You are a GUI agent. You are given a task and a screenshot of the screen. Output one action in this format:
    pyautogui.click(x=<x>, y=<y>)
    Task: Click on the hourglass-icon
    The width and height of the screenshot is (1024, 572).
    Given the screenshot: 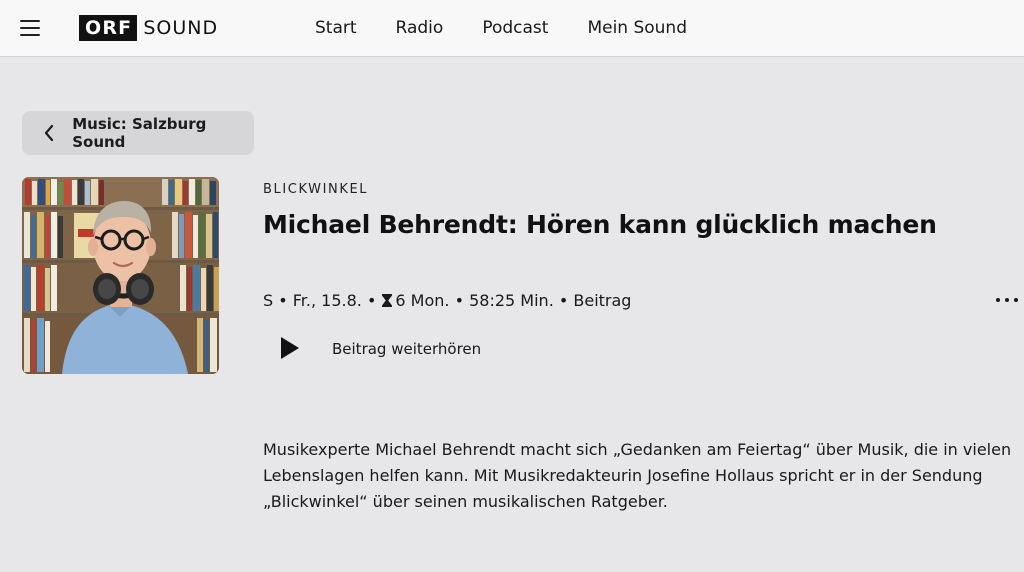 What is the action you would take?
    pyautogui.click(x=387, y=300)
    